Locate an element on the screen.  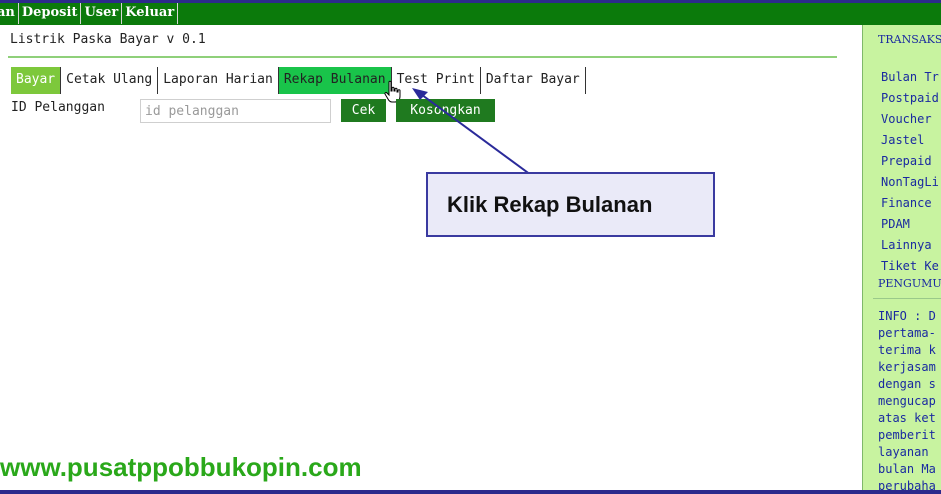
page-title: Listrik Paska Bayar v 0.1 is located at coordinates (108, 39).